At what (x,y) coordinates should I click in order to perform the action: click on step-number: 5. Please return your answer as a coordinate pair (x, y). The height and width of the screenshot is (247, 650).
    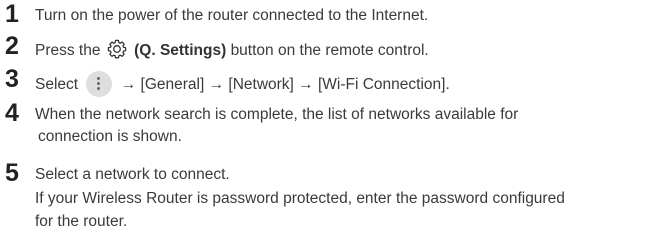
    Looking at the image, I should click on (12, 173).